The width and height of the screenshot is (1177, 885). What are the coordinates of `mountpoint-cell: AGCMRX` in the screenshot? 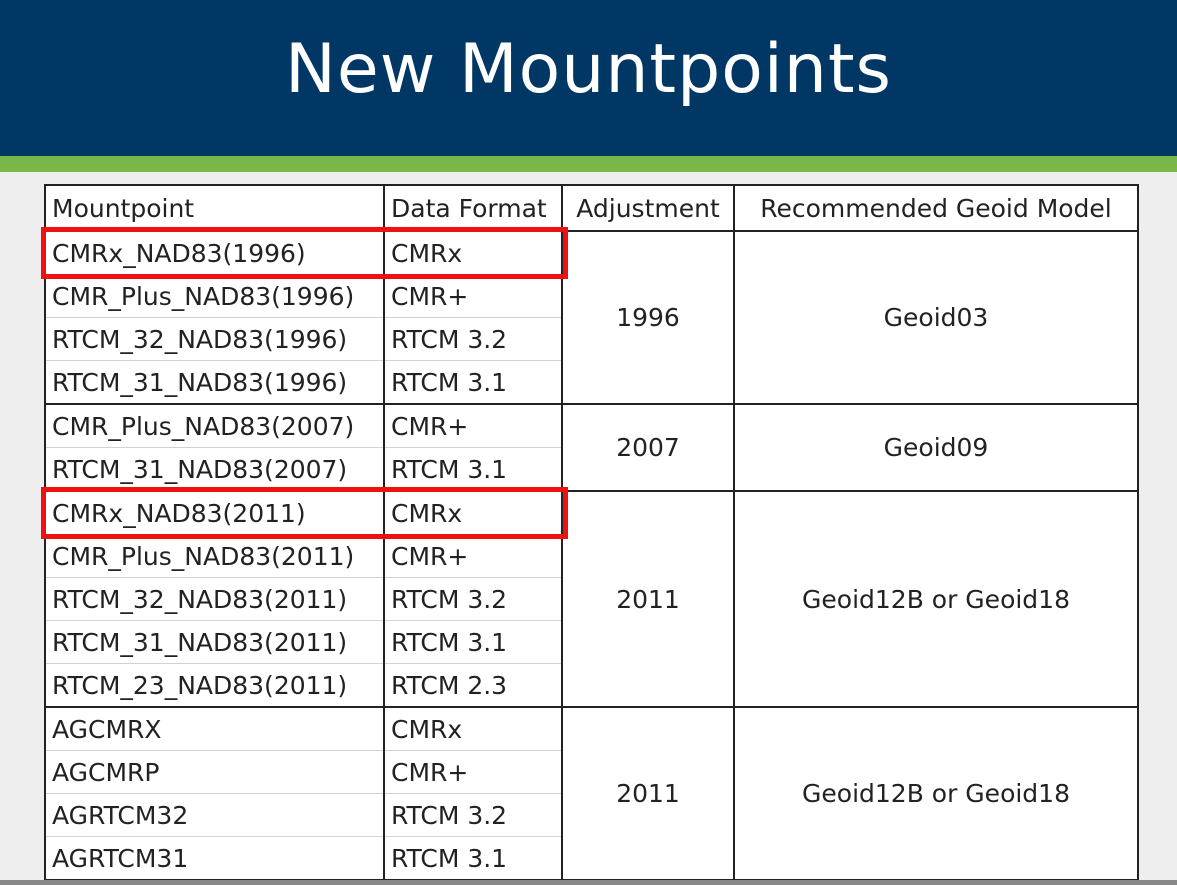 It's located at (214, 728).